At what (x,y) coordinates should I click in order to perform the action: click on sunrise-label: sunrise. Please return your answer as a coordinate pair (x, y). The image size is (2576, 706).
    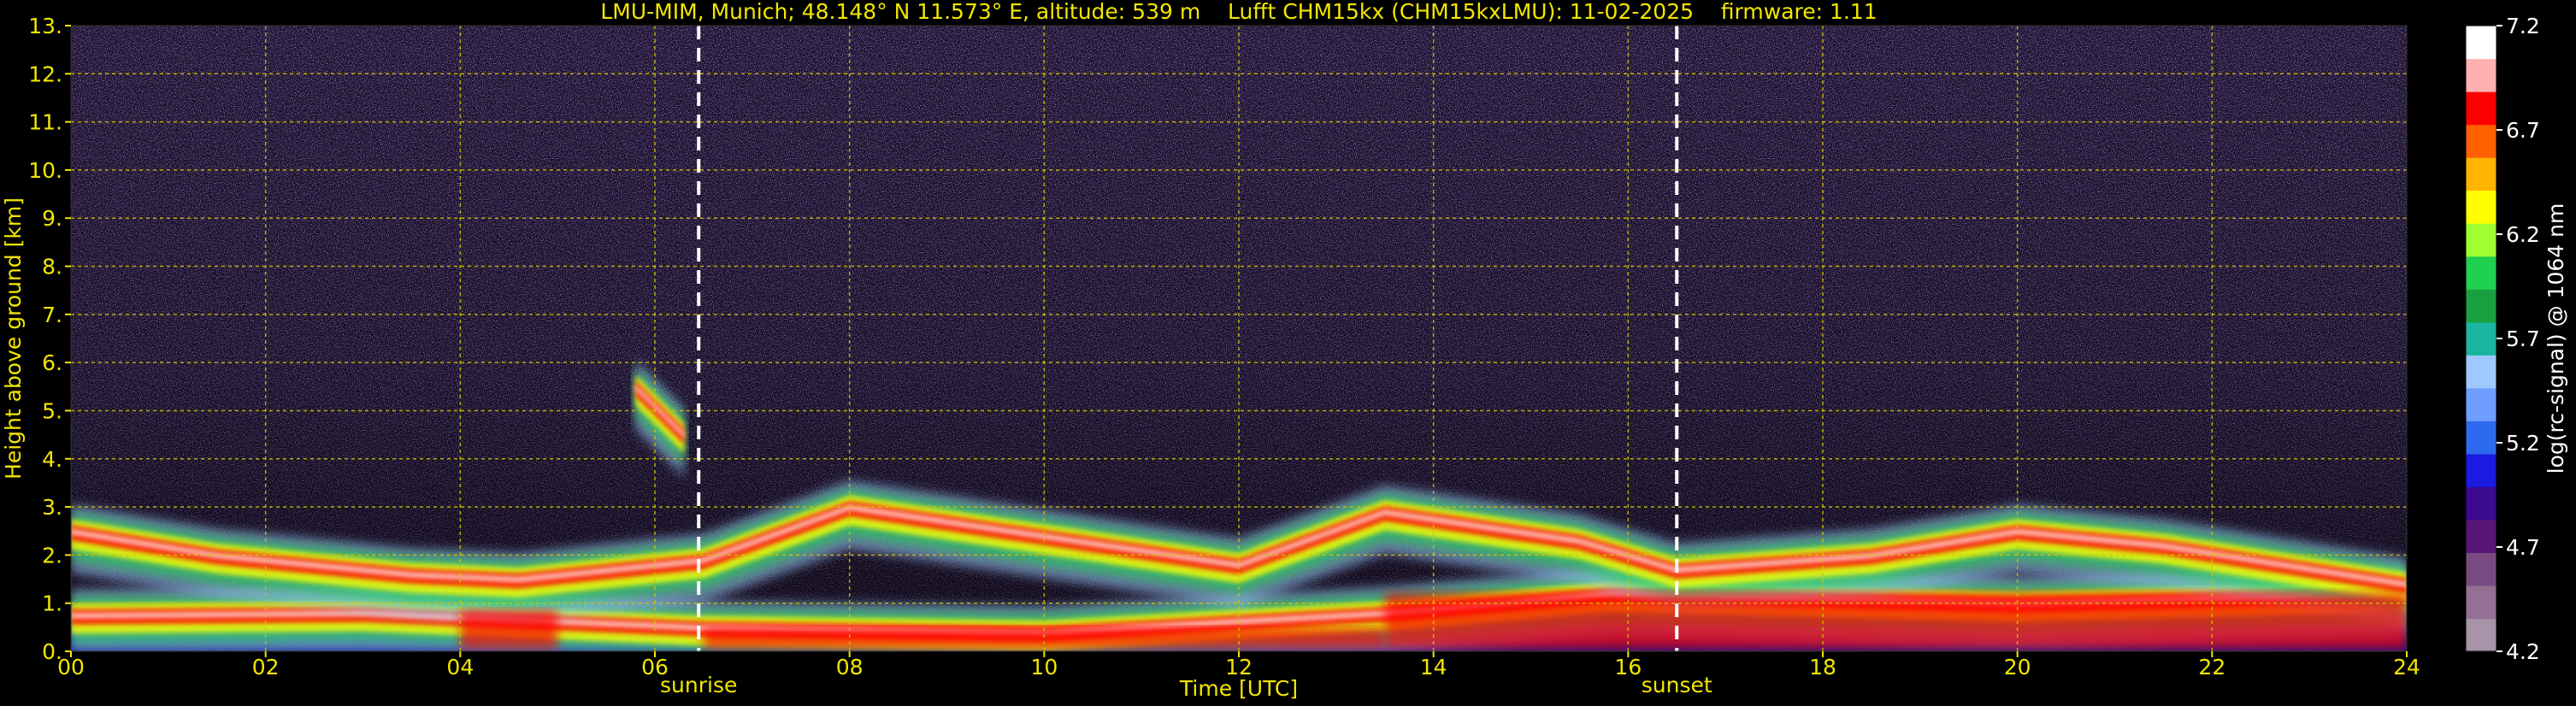
    Looking at the image, I should click on (698, 685).